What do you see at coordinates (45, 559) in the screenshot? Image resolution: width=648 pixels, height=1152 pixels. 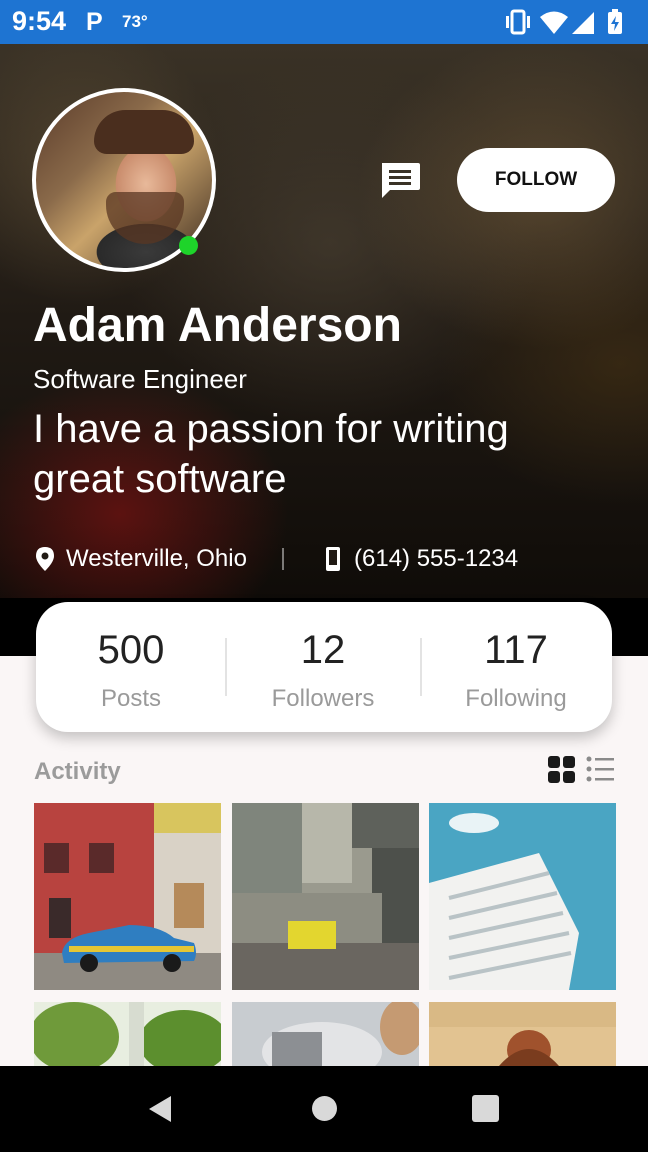 I see `location-pin-icon` at bounding box center [45, 559].